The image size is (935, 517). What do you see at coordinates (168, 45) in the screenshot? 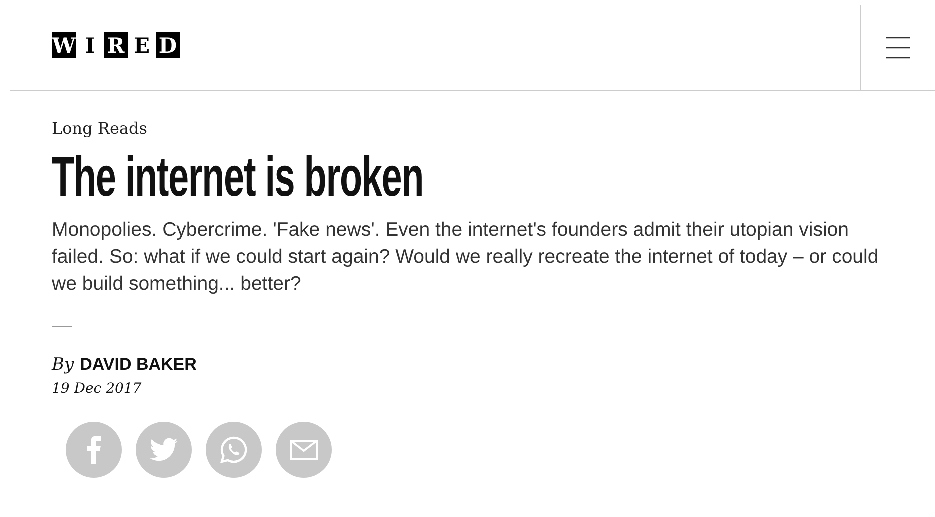
I see `logo-letter: D` at bounding box center [168, 45].